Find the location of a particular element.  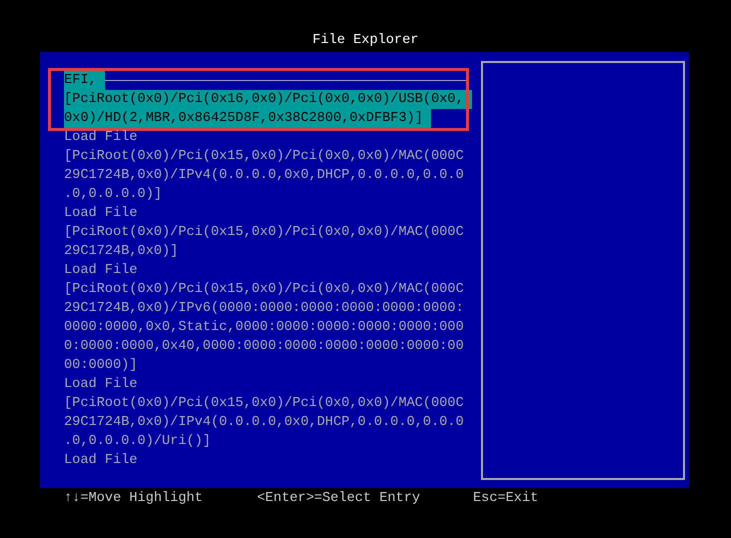

key-hint: <Enter>=Select Entry is located at coordinates (339, 499).